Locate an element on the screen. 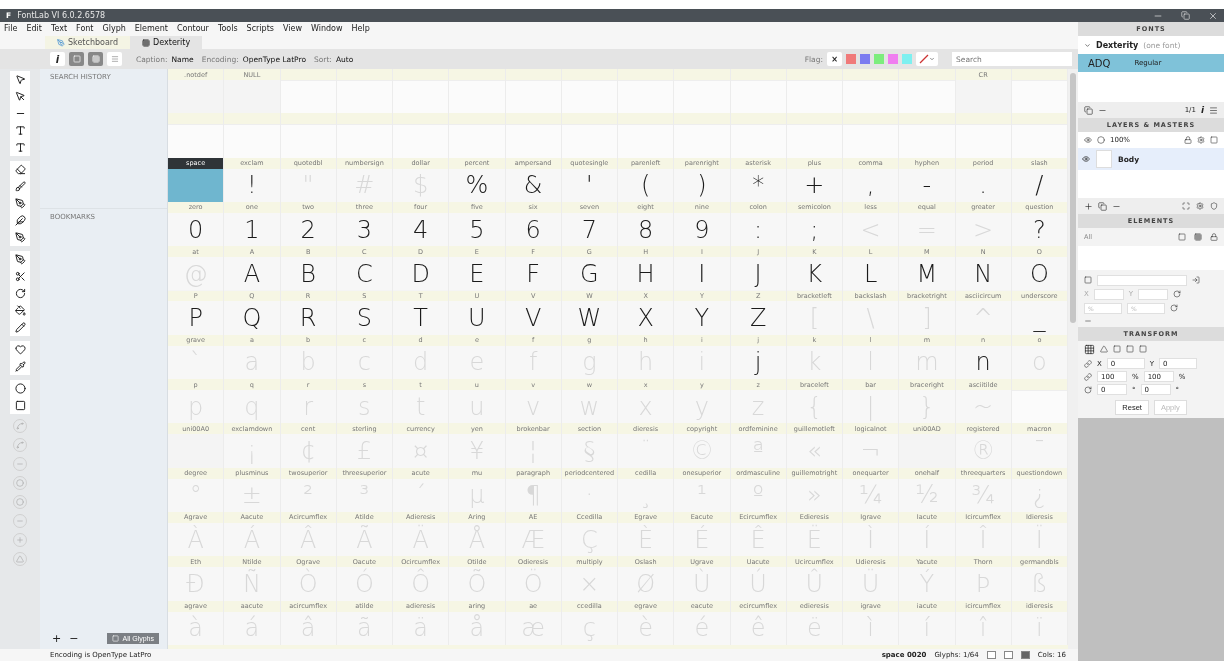 This screenshot has height=661, width=1224. add-button: + is located at coordinates (57, 638).